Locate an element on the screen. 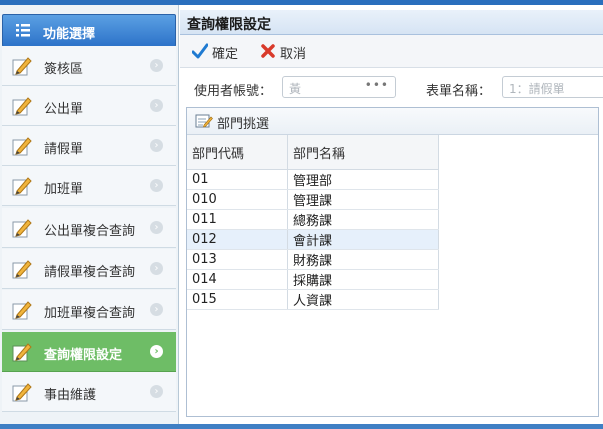 Image resolution: width=603 pixels, height=429 pixels. sidebar-item-label: 請假單複合查詢 is located at coordinates (90, 272).